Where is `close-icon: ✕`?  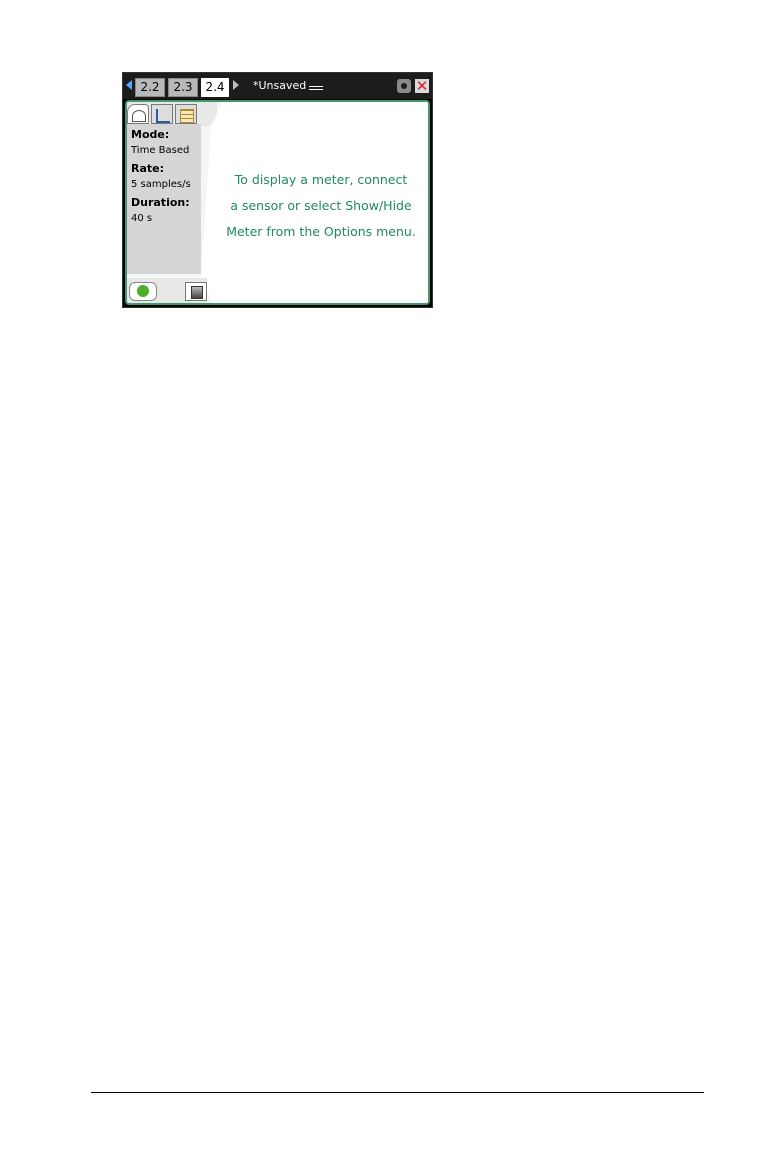
close-icon: ✕ is located at coordinates (422, 86).